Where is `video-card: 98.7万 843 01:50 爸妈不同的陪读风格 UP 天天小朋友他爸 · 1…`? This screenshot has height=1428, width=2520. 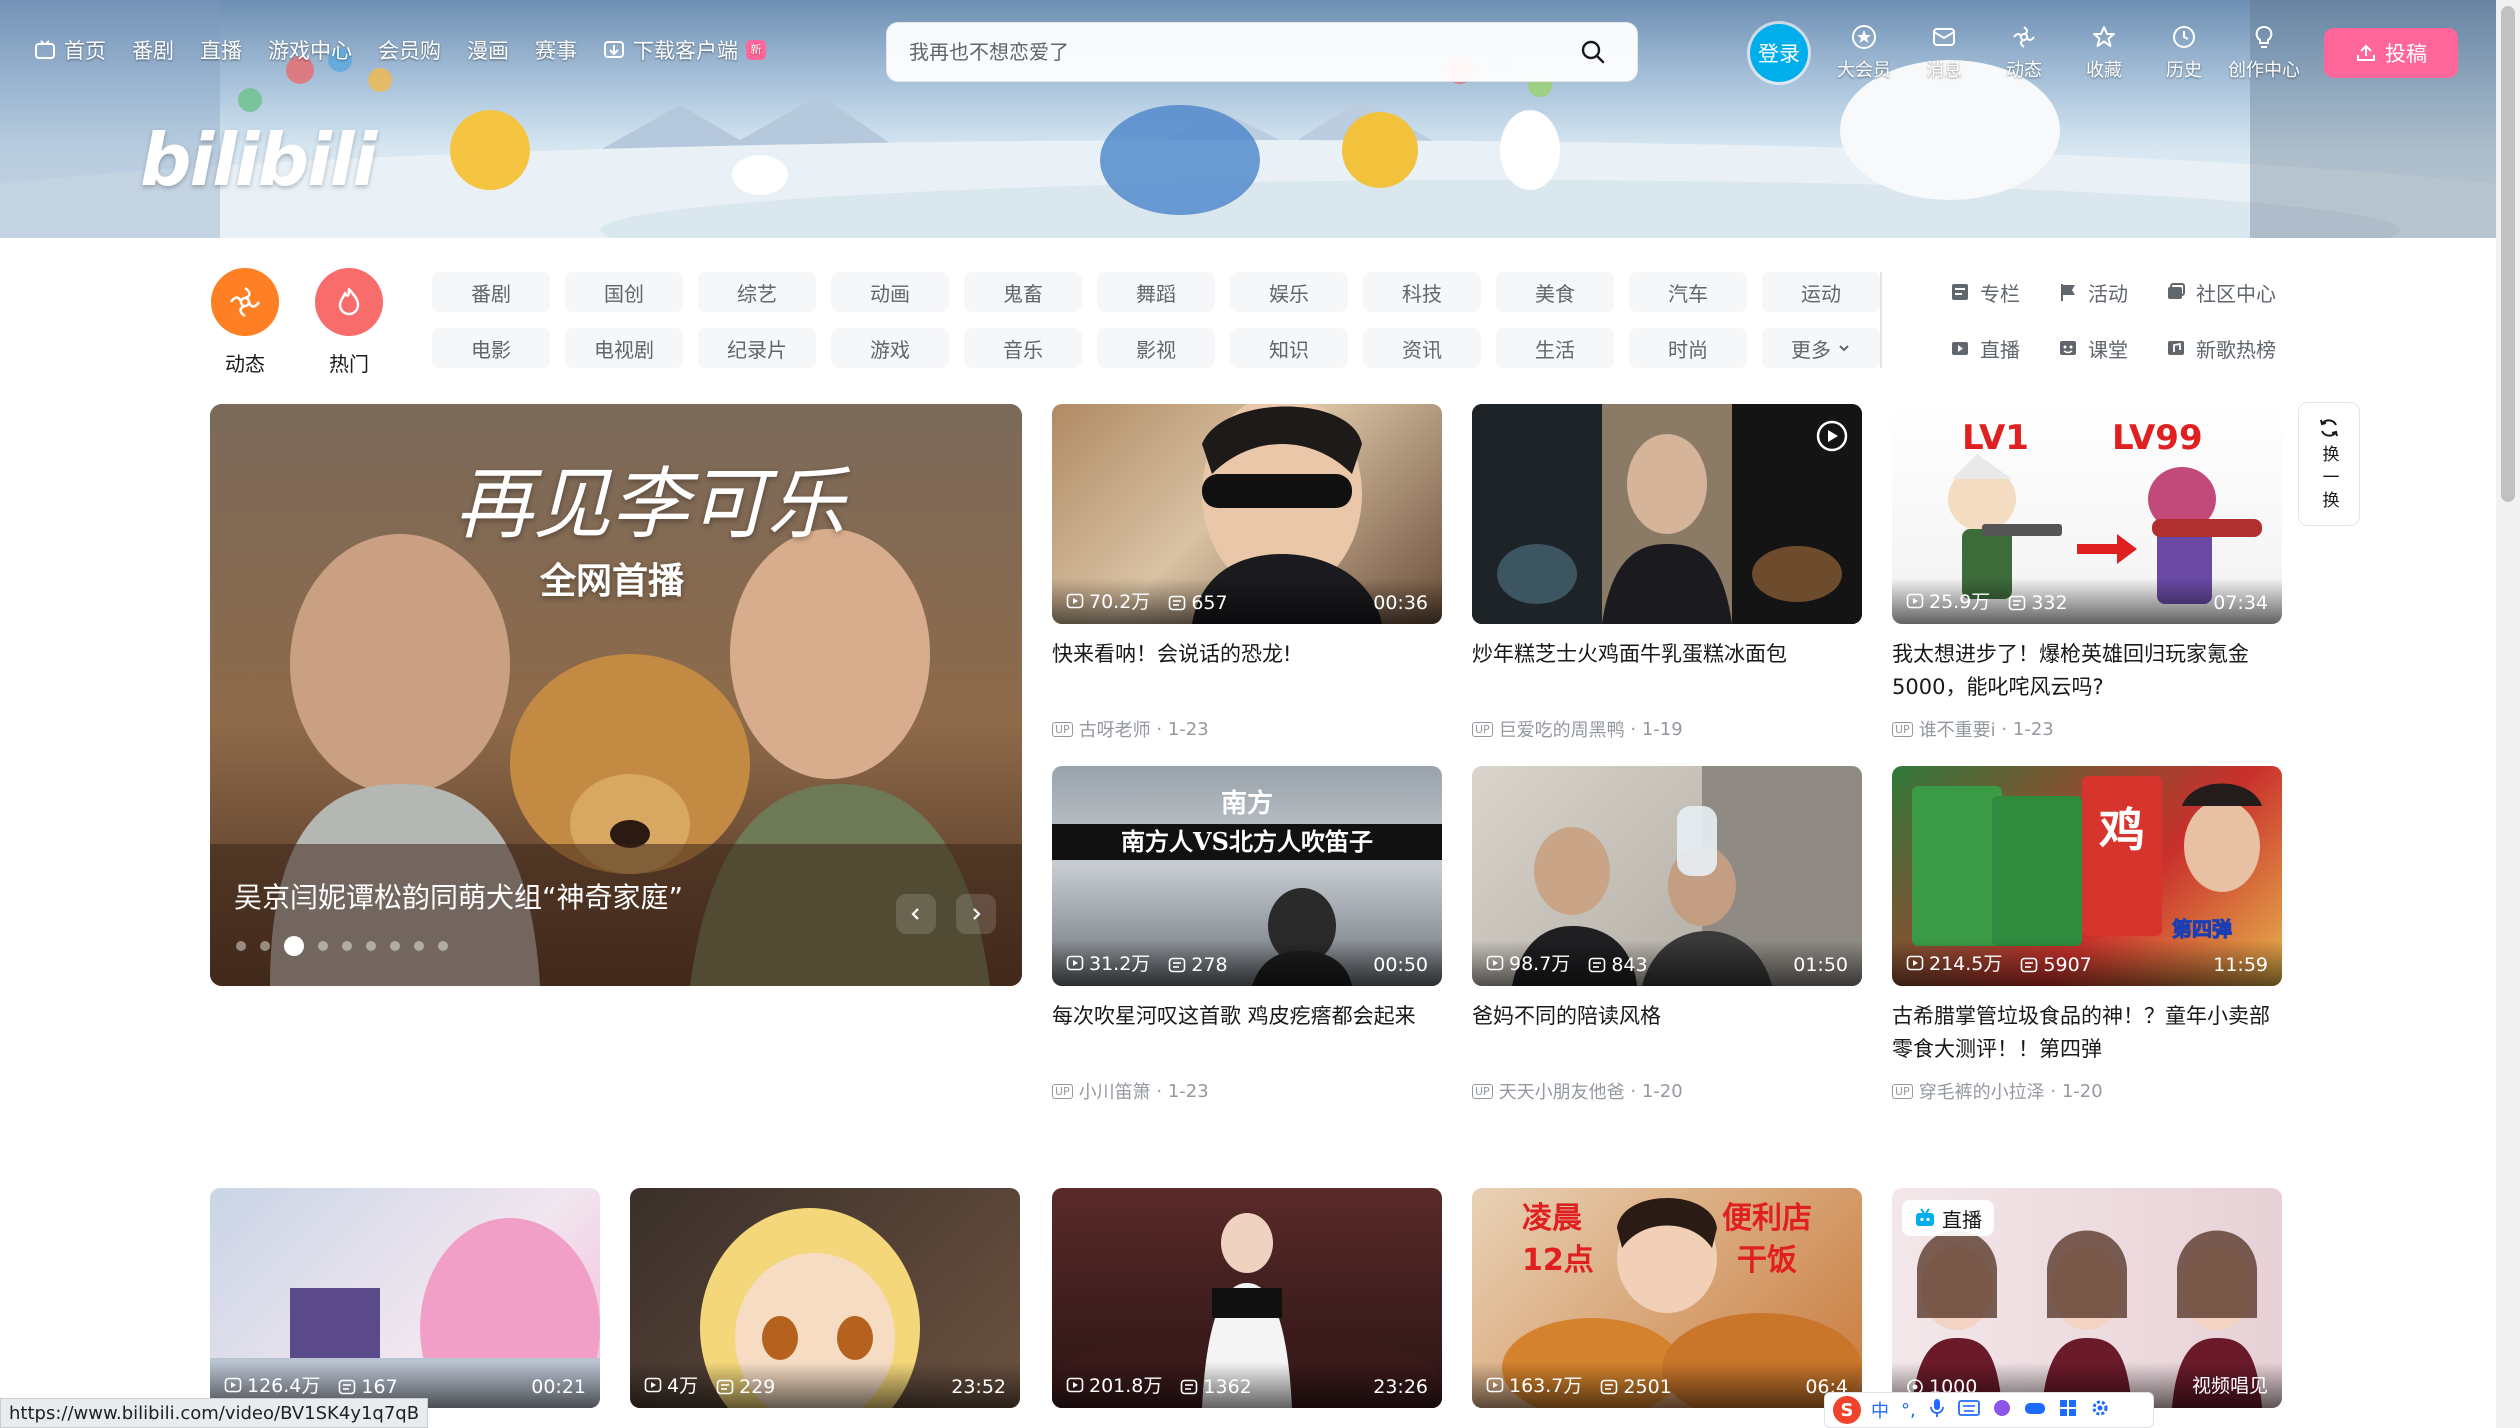
video-card: 98.7万 843 01:50 爸妈不同的陪读风格 UP 天天小朋友他爸 · 1… is located at coordinates (1667, 935).